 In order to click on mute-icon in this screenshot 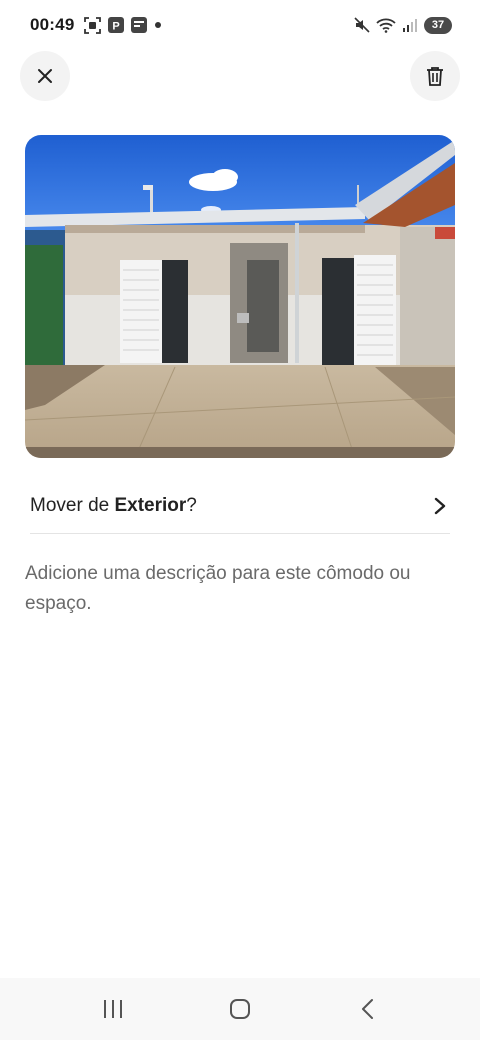, I will do `click(362, 25)`.